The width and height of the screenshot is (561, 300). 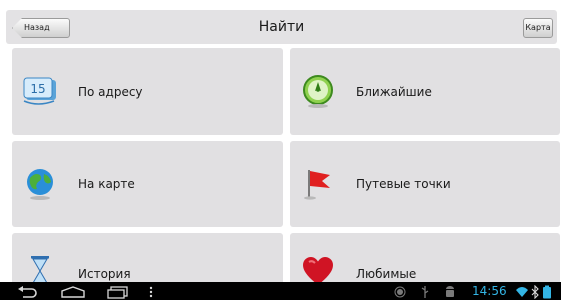 I want to click on address-icon-number: 15, so click(x=37, y=89).